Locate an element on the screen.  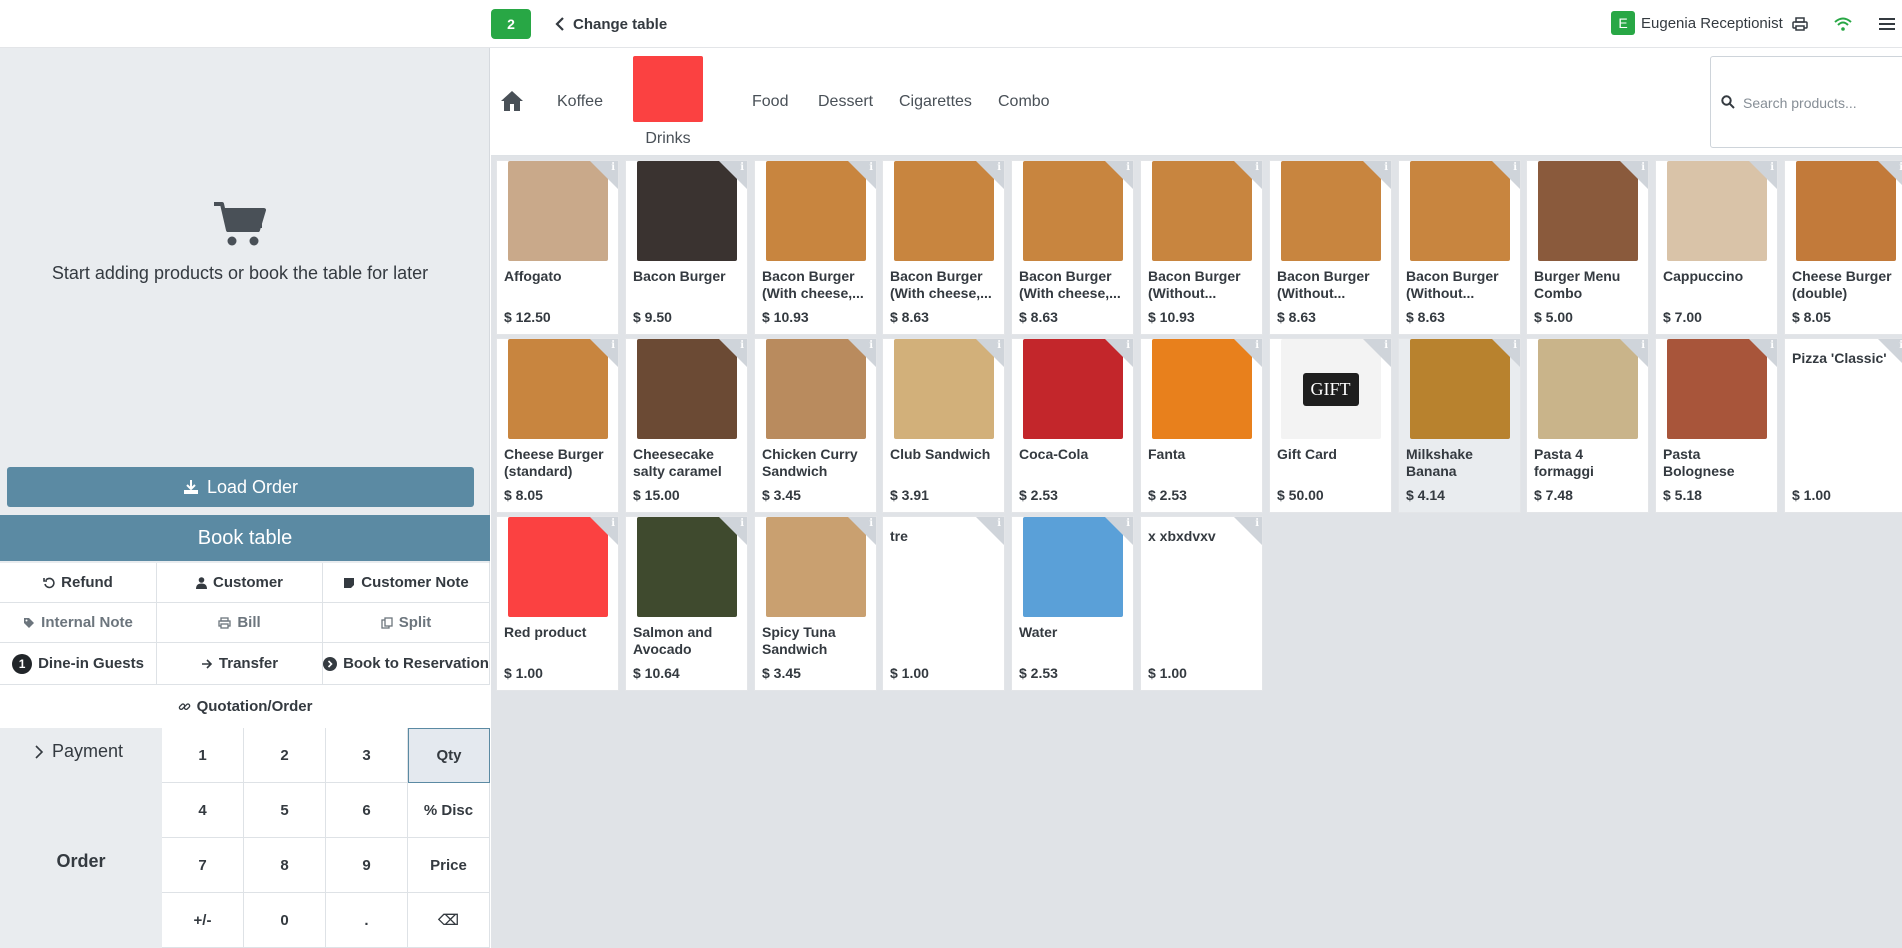
product-card: i Fanta $ 2.53 is located at coordinates (1201, 425).